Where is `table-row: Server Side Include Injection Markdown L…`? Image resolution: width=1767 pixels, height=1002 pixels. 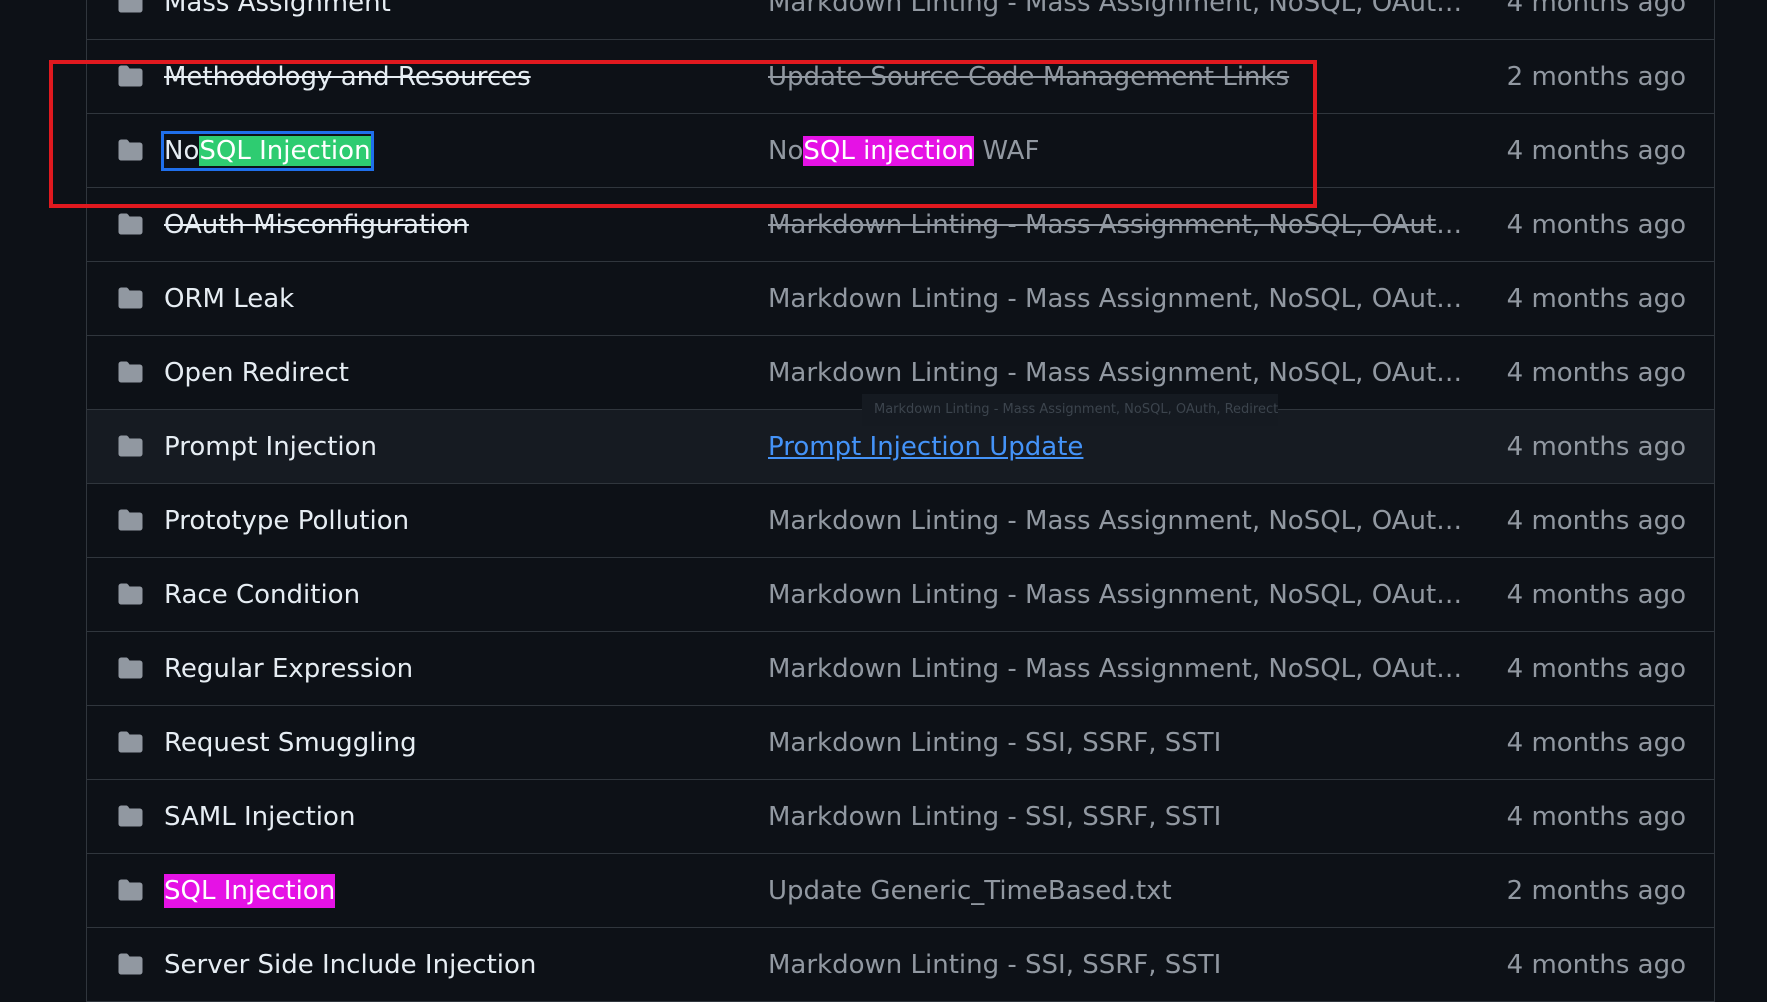 table-row: Server Side Include Injection Markdown L… is located at coordinates (900, 965).